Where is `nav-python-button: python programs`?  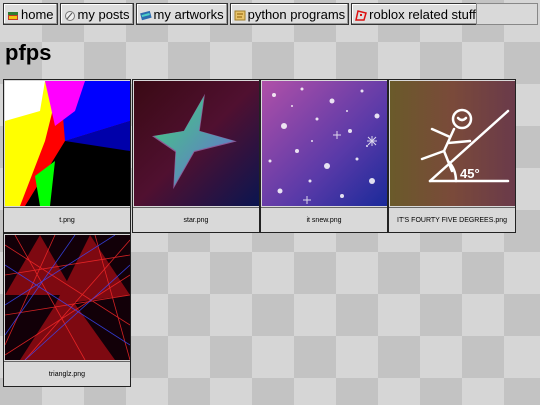 nav-python-button: python programs is located at coordinates (289, 14).